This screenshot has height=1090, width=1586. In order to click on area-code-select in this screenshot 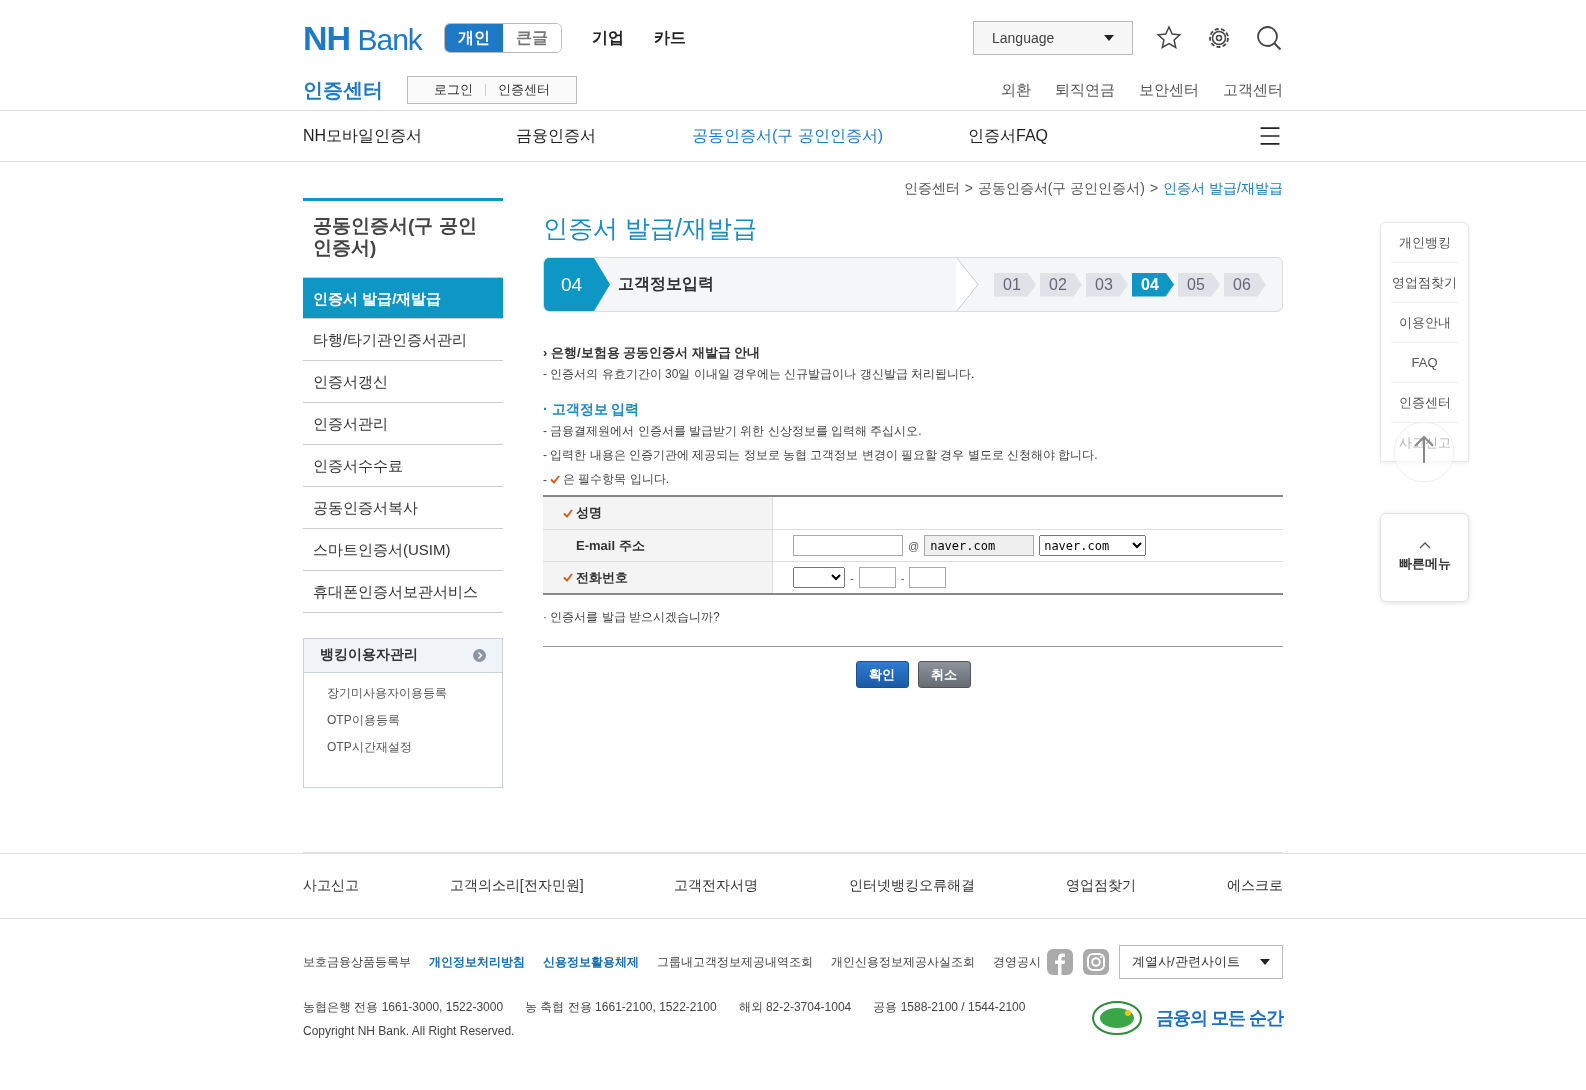, I will do `click(819, 577)`.